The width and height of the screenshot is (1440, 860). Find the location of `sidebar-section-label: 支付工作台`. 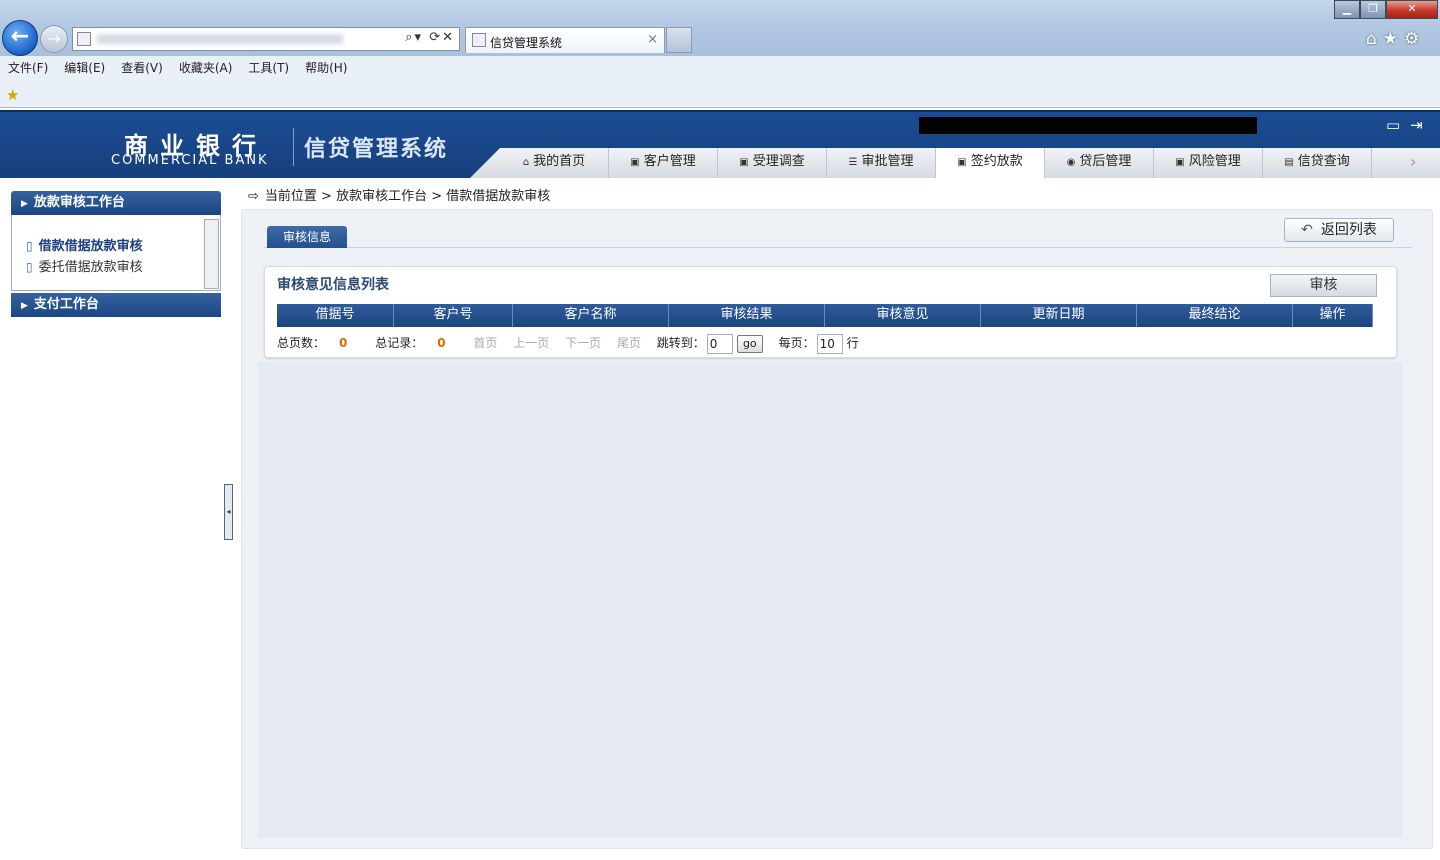

sidebar-section-label: 支付工作台 is located at coordinates (66, 304).